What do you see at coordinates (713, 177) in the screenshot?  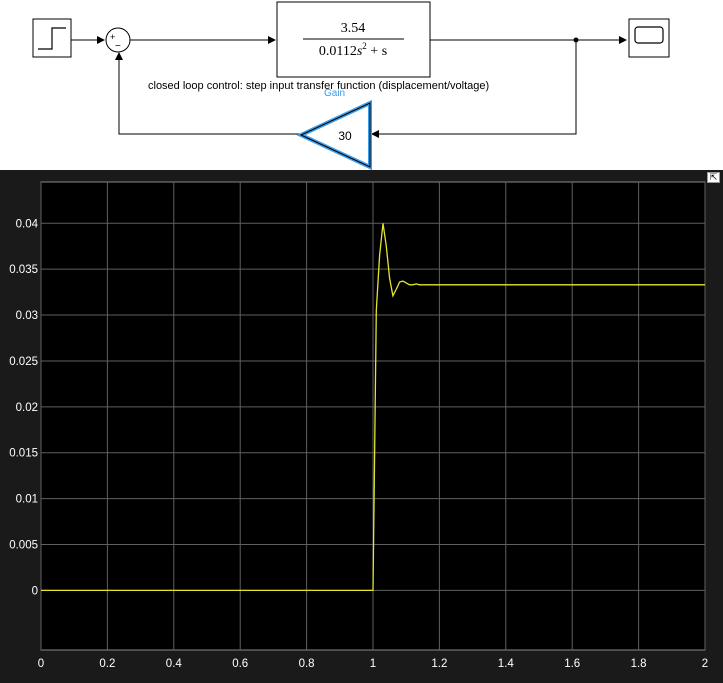 I see `restore-icon: ⇱` at bounding box center [713, 177].